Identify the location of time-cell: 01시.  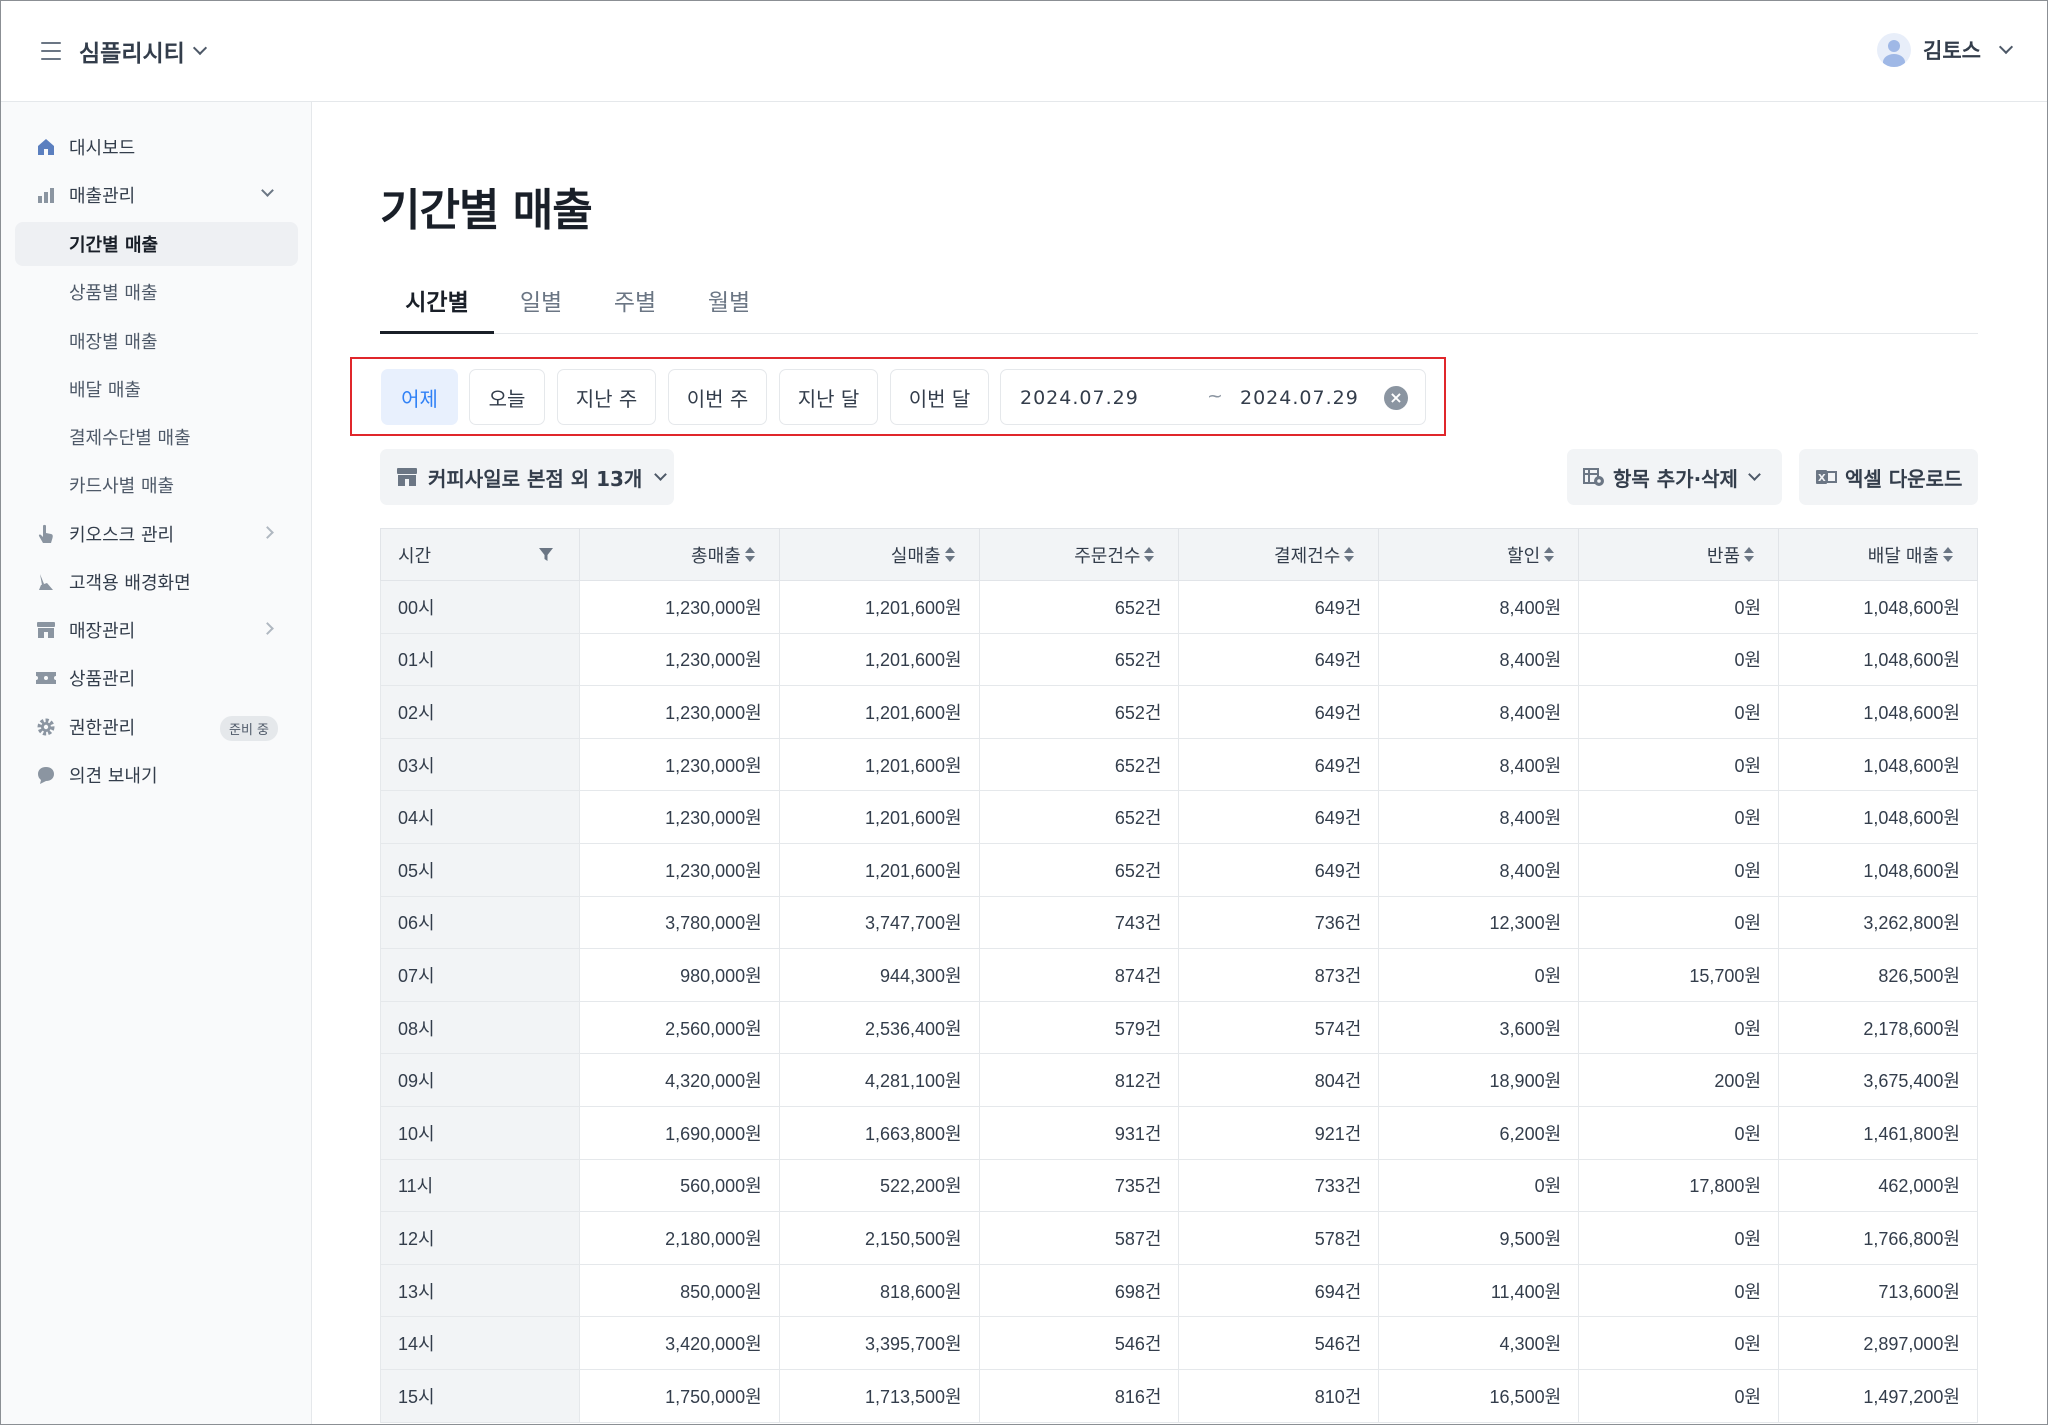
(480, 659).